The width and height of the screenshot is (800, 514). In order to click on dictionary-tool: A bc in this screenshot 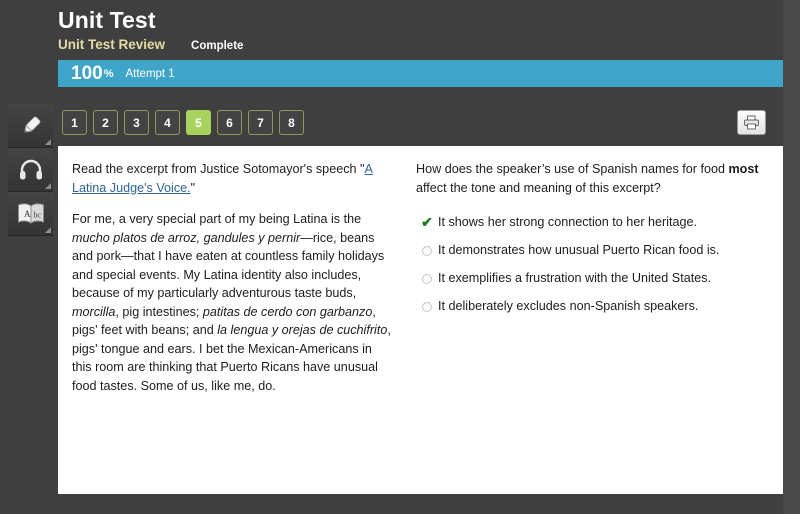, I will do `click(30, 214)`.